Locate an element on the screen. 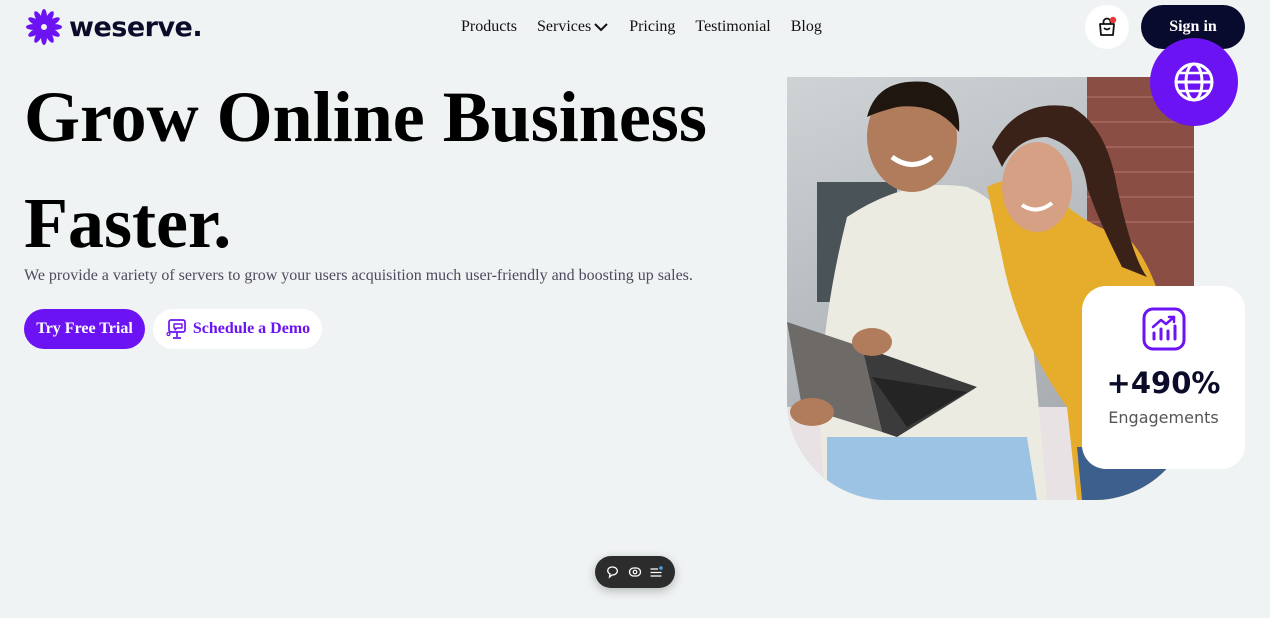 The image size is (1270, 618). monitor-chat-icon is located at coordinates (176, 329).